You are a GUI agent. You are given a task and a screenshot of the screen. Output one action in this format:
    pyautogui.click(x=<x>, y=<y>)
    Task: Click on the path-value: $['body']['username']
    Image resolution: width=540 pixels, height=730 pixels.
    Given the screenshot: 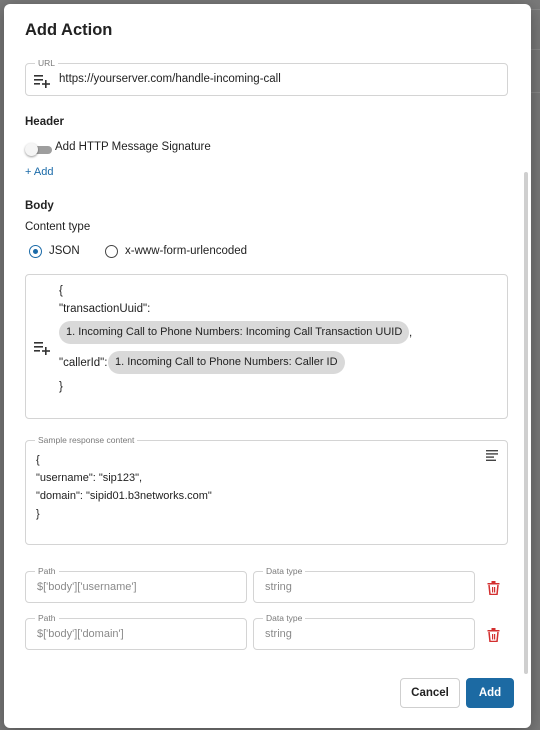 What is the action you would take?
    pyautogui.click(x=87, y=587)
    